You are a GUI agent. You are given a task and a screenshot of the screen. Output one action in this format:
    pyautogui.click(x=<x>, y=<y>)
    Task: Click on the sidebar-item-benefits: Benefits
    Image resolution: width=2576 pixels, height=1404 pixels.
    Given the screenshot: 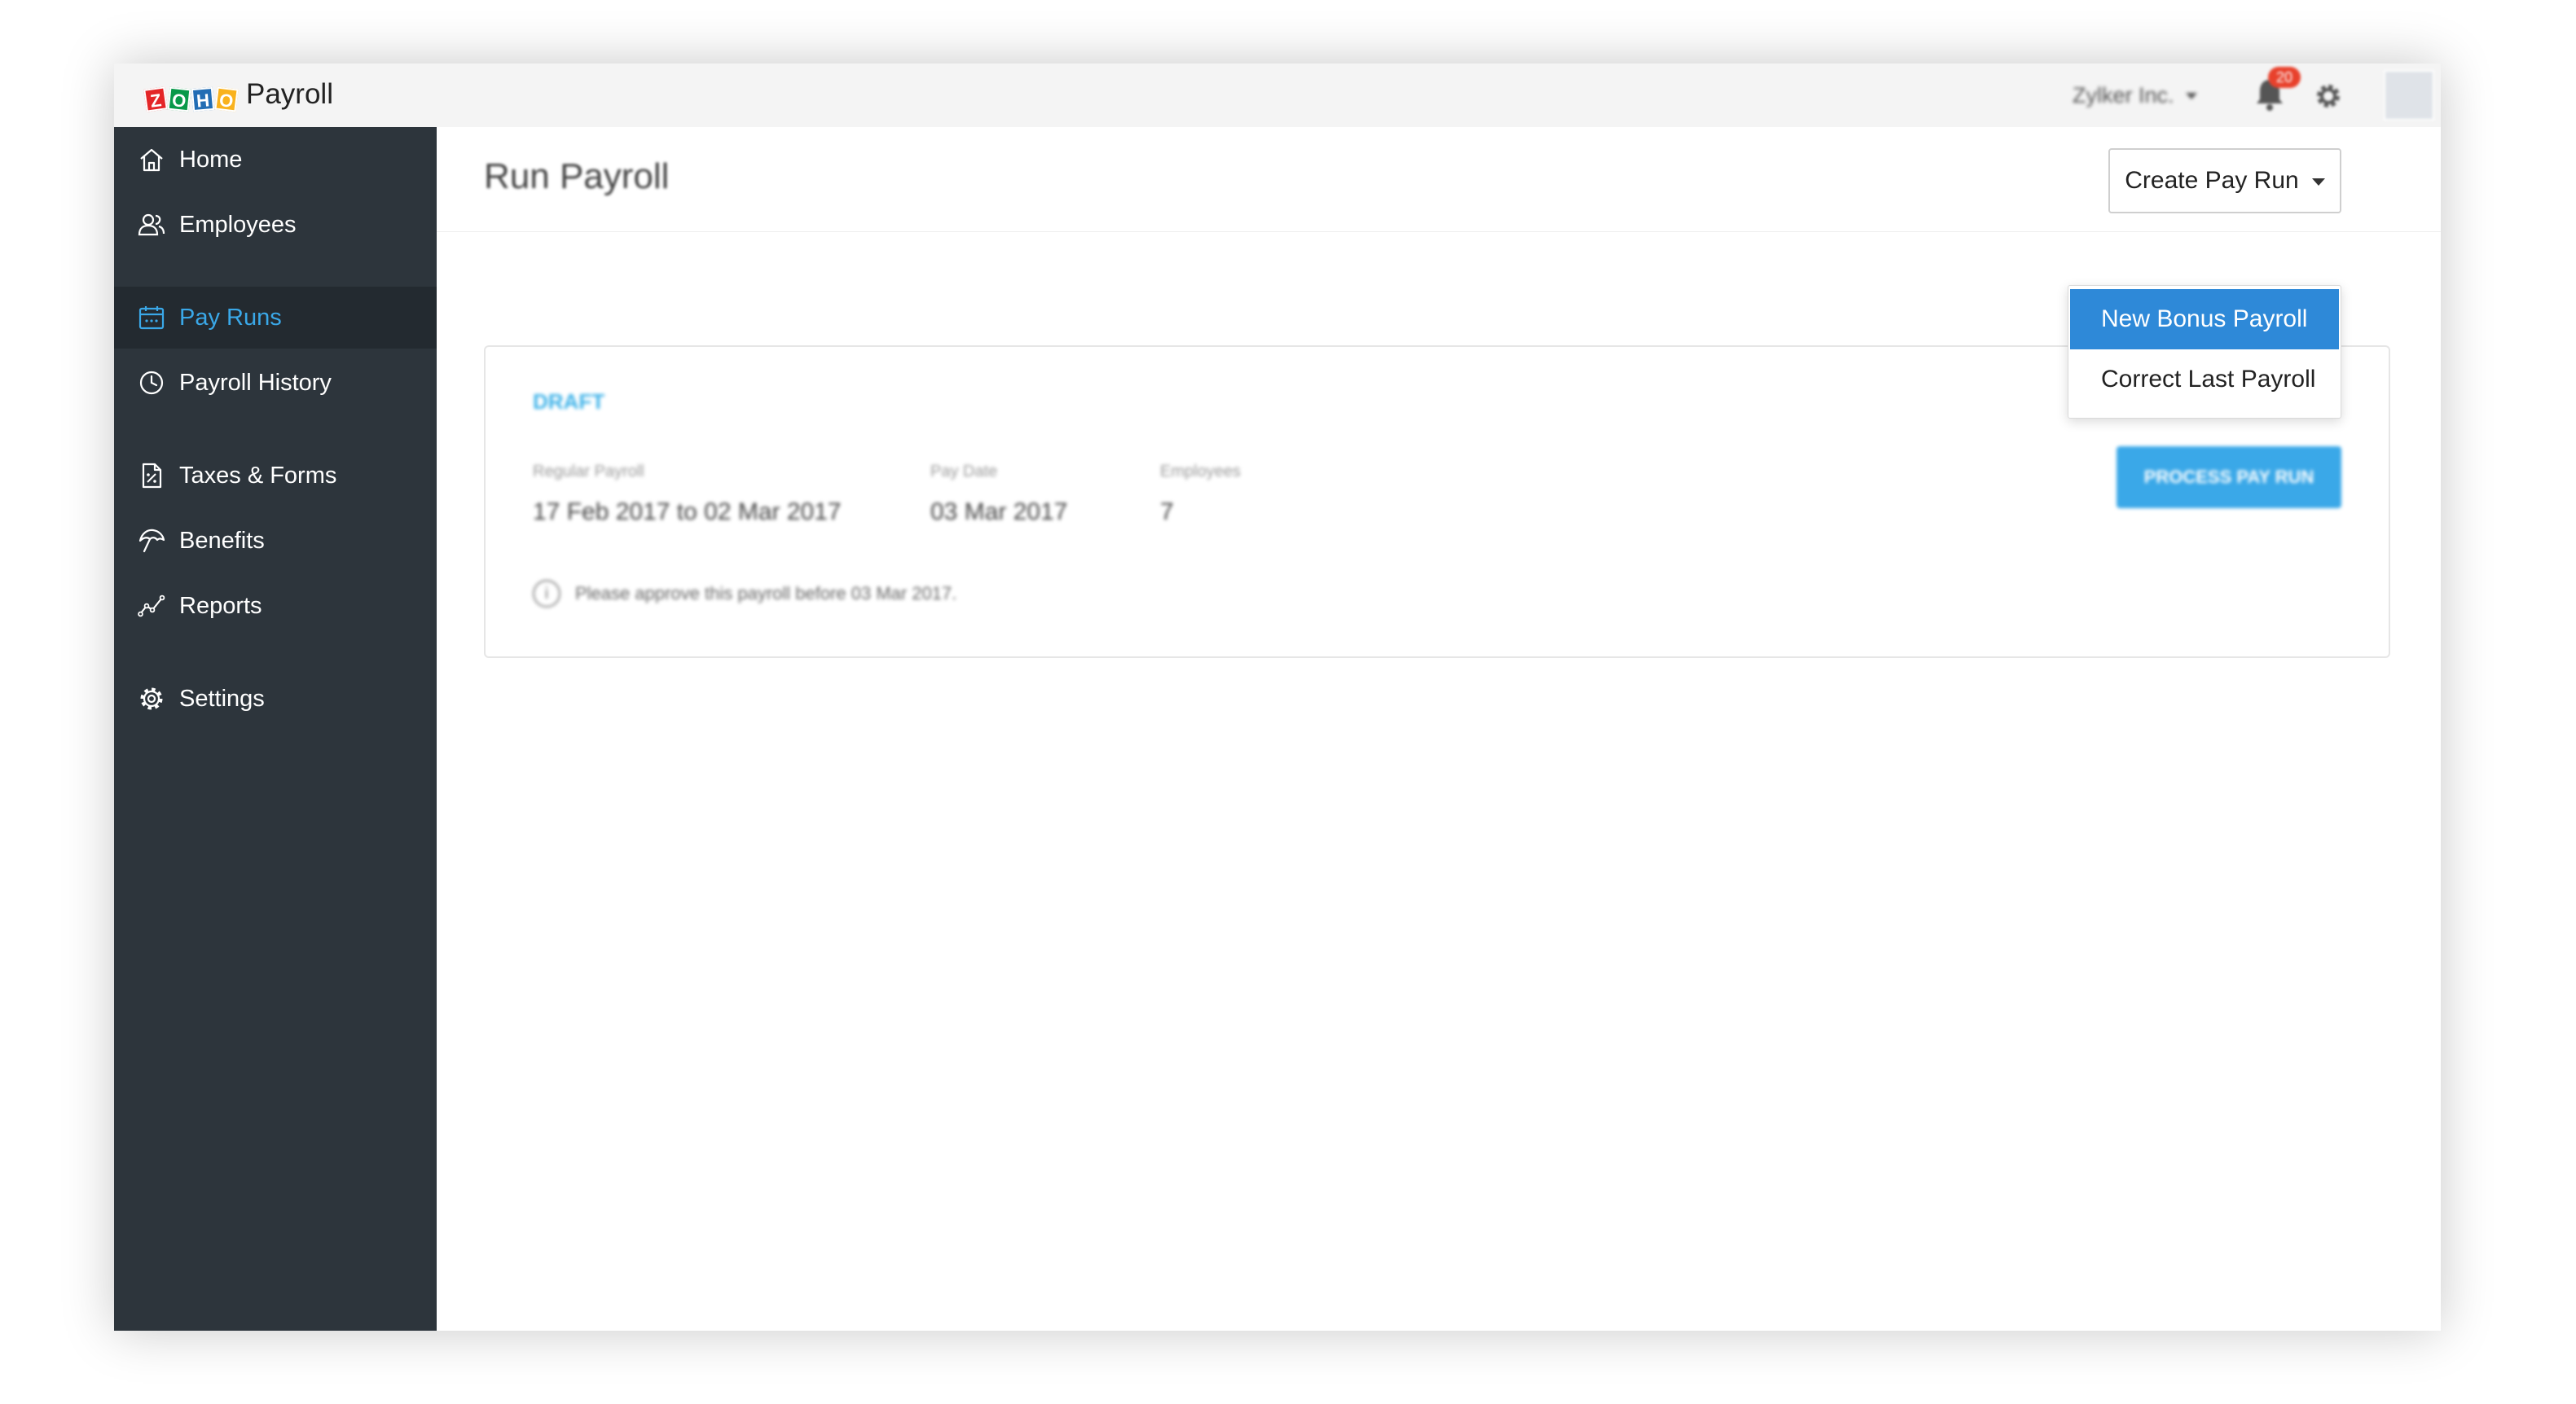 What is the action you would take?
    pyautogui.click(x=275, y=541)
    